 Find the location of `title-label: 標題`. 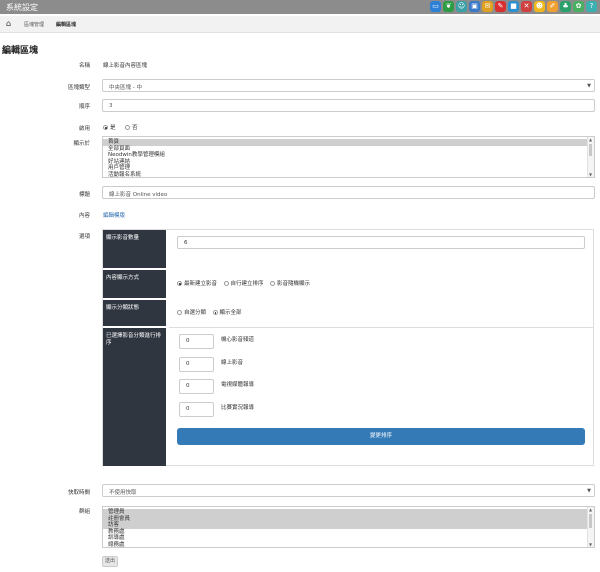

title-label: 標題 is located at coordinates (84, 195).